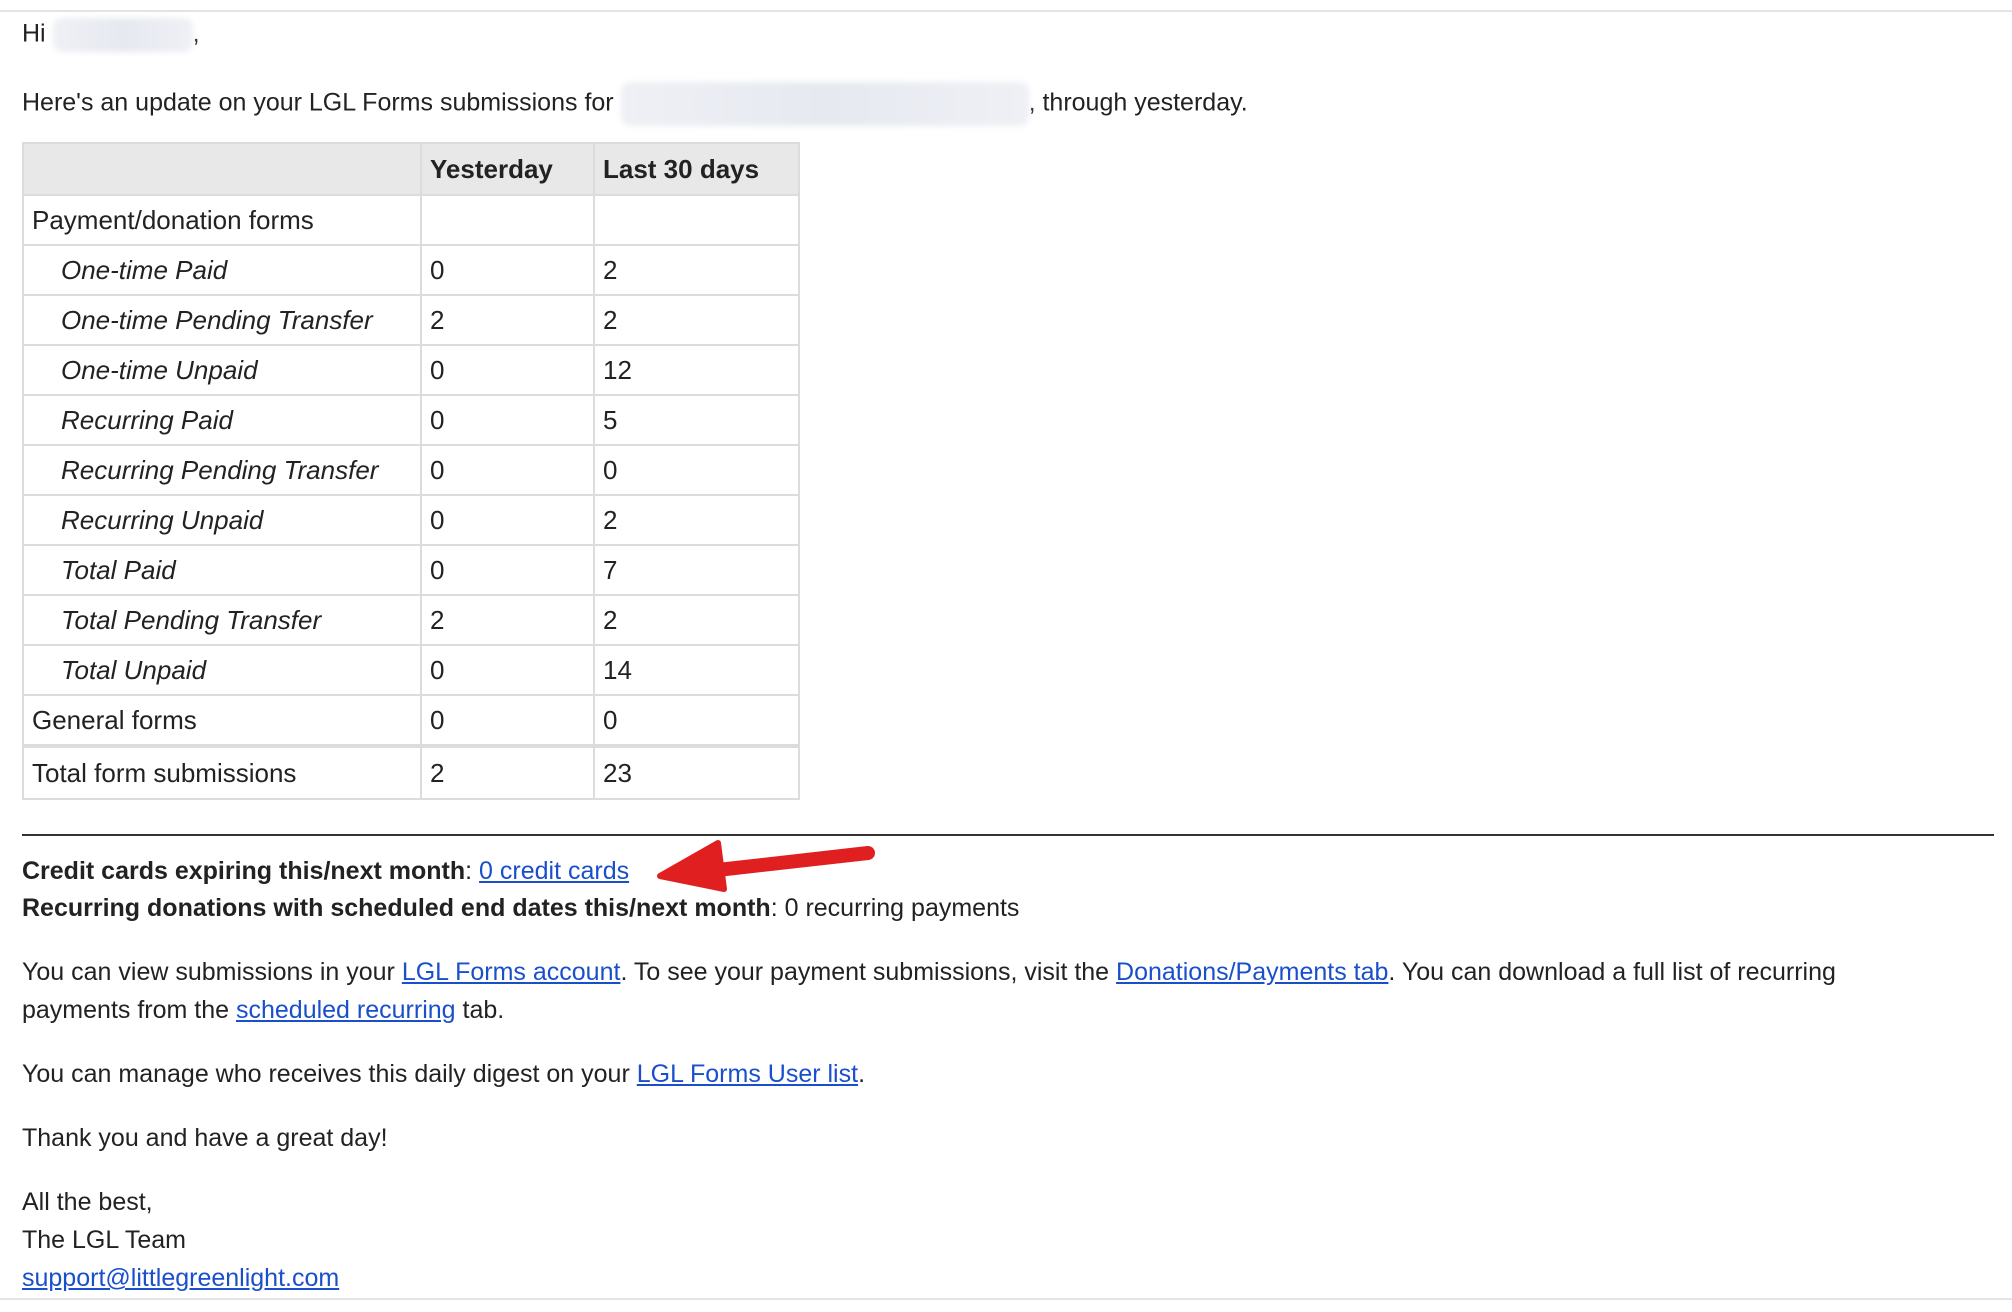 The width and height of the screenshot is (2012, 1312). What do you see at coordinates (222, 670) in the screenshot?
I see `row-label: Total Unpaid` at bounding box center [222, 670].